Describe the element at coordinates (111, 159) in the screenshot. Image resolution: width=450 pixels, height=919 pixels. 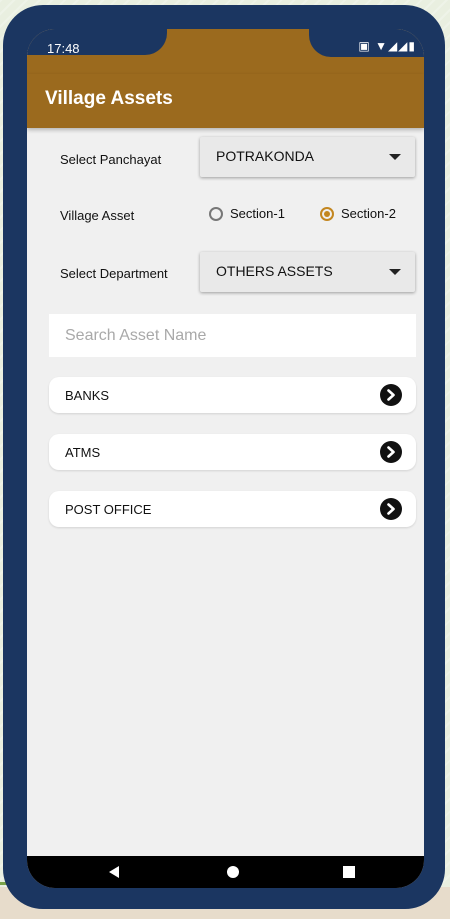
I see `panchayat-label: Select Panchayat` at that location.